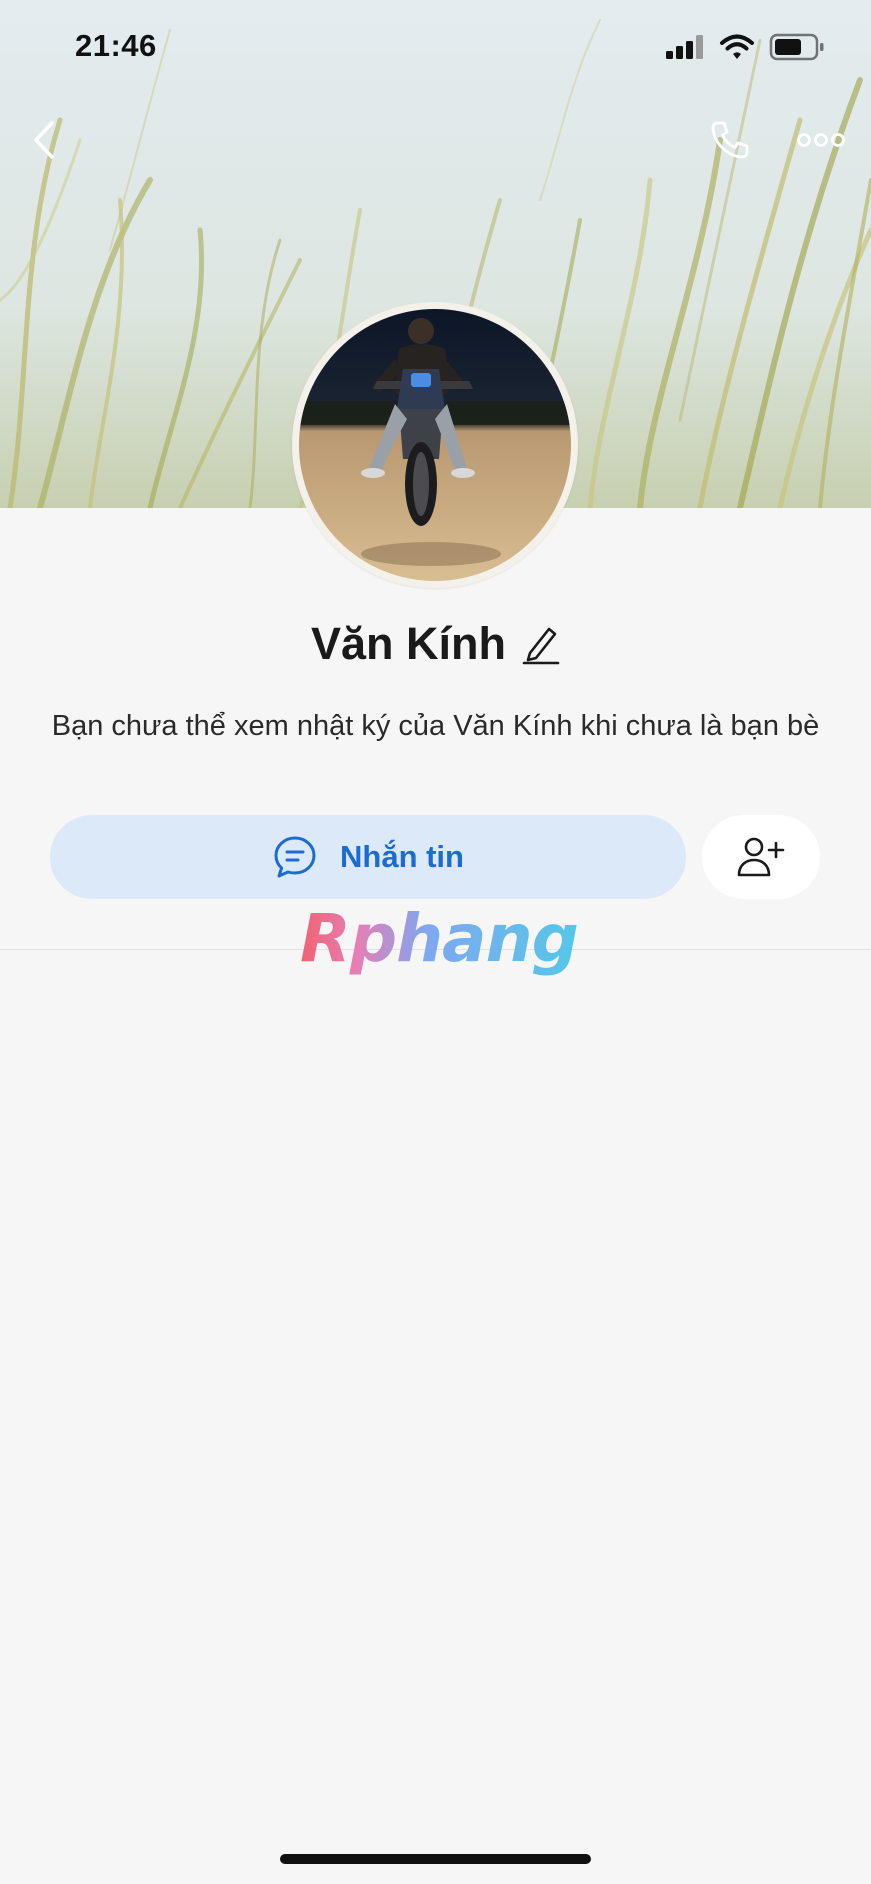 Image resolution: width=871 pixels, height=1884 pixels. I want to click on message-button: Nhắn tin, so click(368, 857).